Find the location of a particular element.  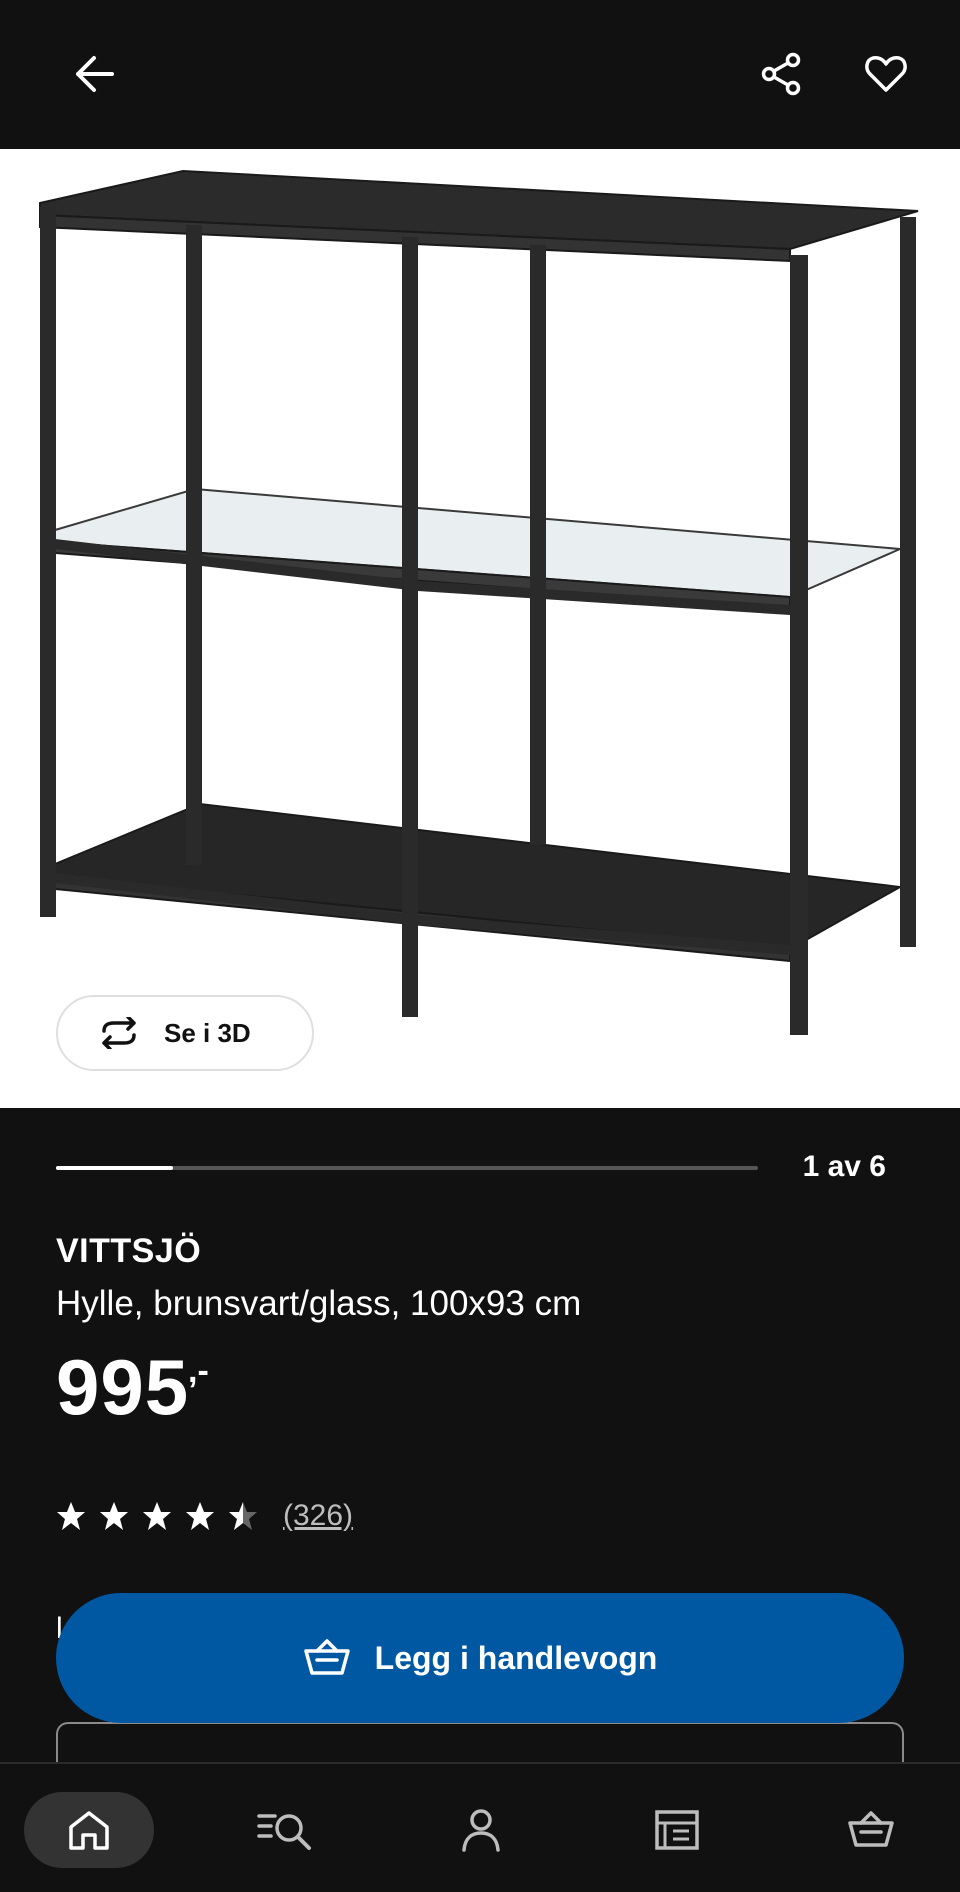

nav-home is located at coordinates (89, 1830).